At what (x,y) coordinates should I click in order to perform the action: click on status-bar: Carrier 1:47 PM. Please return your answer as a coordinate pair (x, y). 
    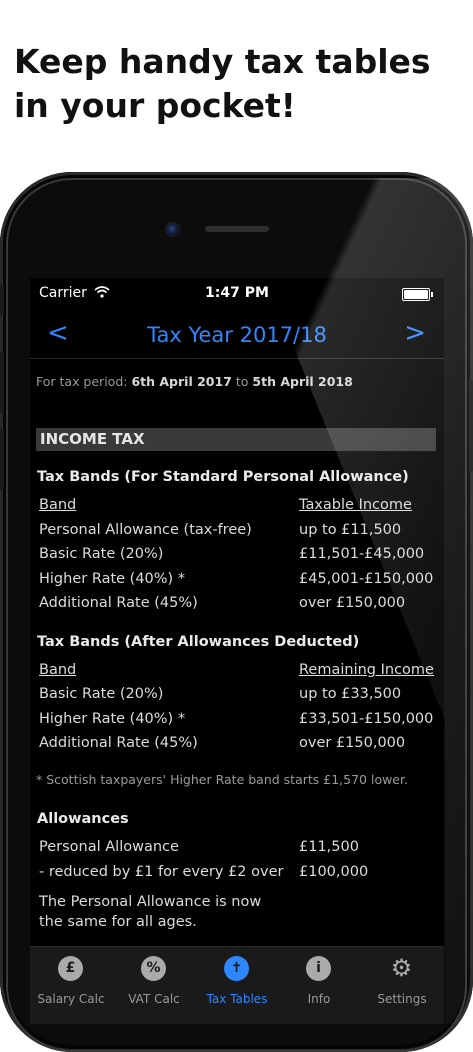
    Looking at the image, I should click on (237, 293).